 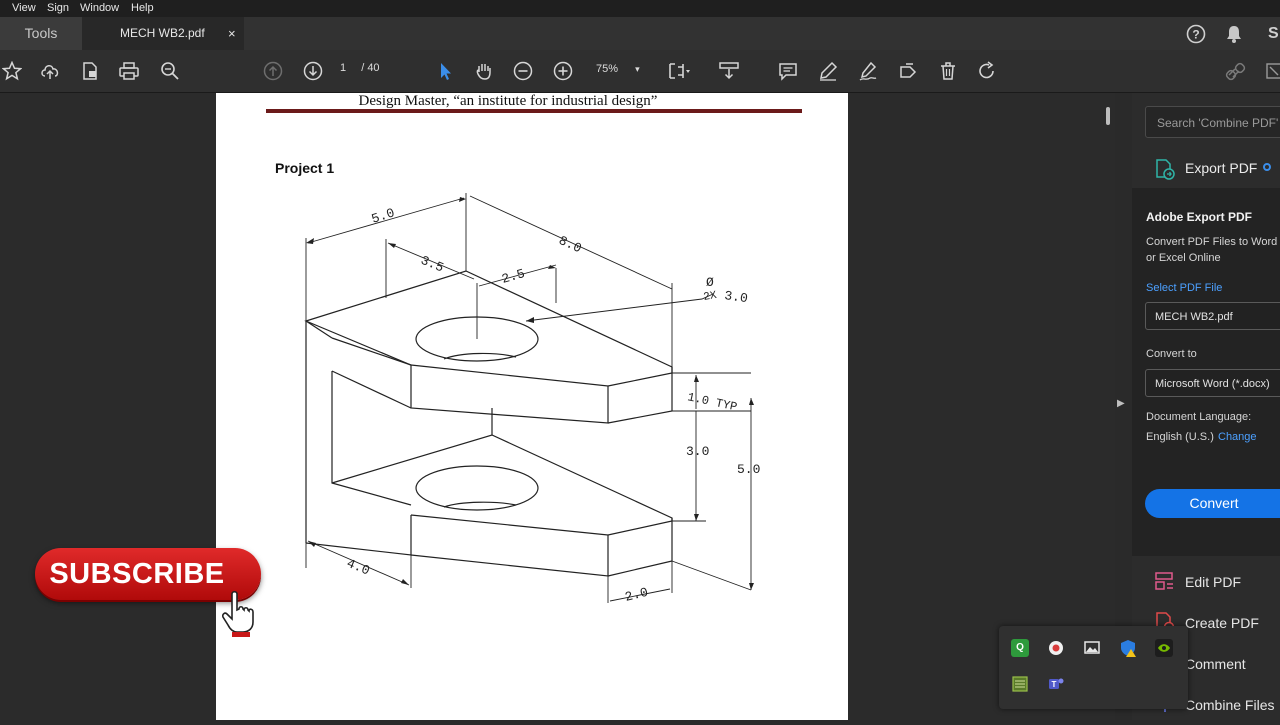 I want to click on hand-tool-icon, so click(x=484, y=71).